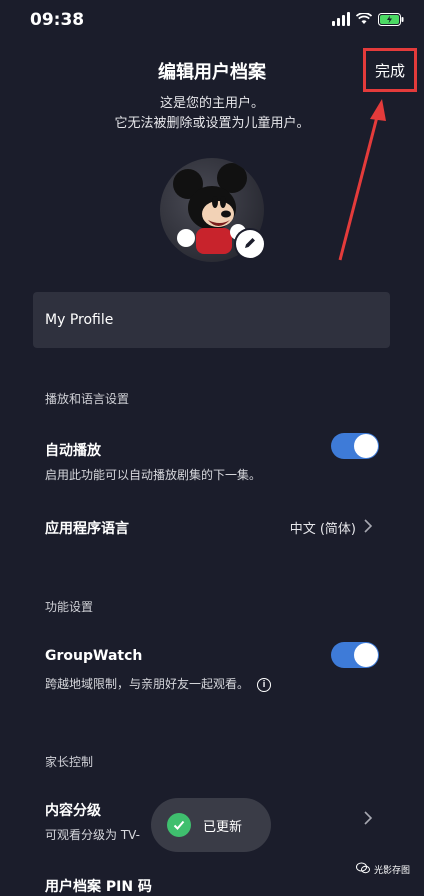  Describe the element at coordinates (94, 656) in the screenshot. I see `groupwatch-title: GroupWatch` at that location.